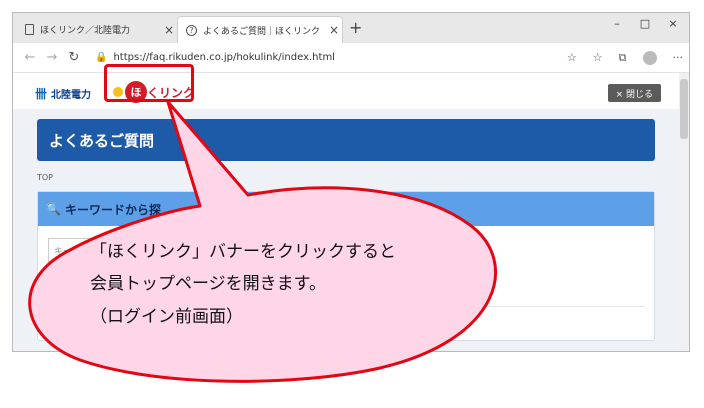 This screenshot has height=408, width=704. Describe the element at coordinates (101, 57) in the screenshot. I see `lock-icon: 🔒` at that location.